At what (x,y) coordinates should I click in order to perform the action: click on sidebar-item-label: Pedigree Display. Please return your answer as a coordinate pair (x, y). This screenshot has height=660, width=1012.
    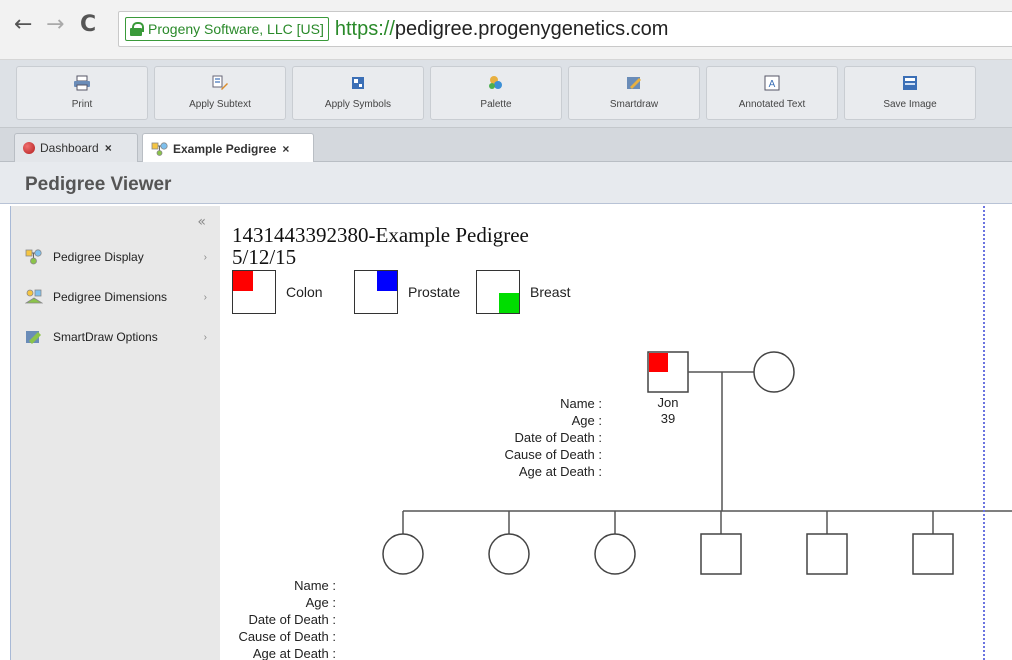
    Looking at the image, I should click on (98, 257).